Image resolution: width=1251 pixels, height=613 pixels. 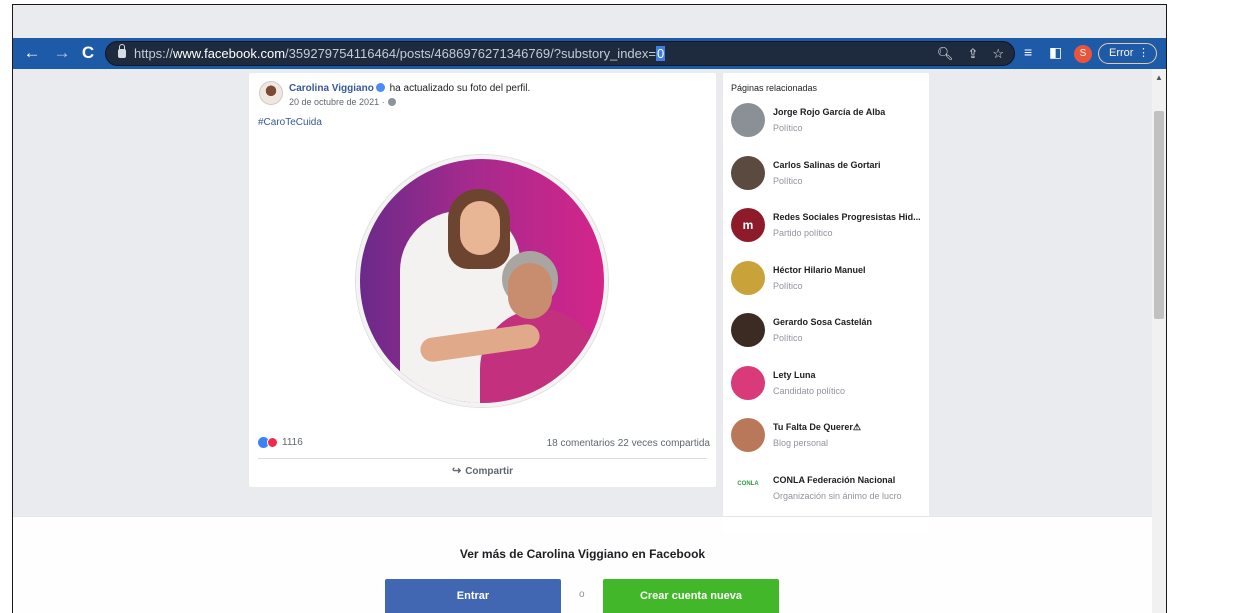 I want to click on author-avatar, so click(x=271, y=93).